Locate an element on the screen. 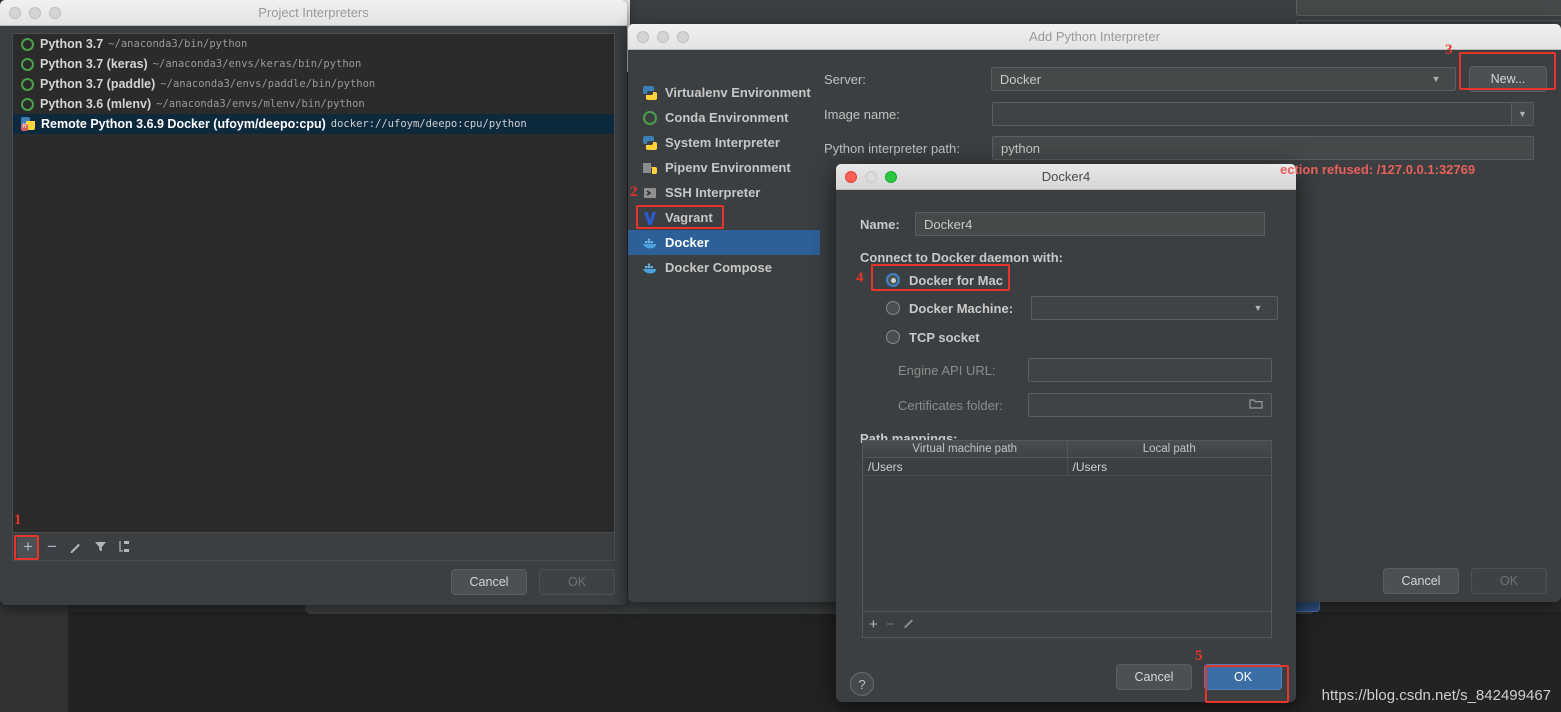  docker4-titlebar: Docker4 is located at coordinates (1066, 177).